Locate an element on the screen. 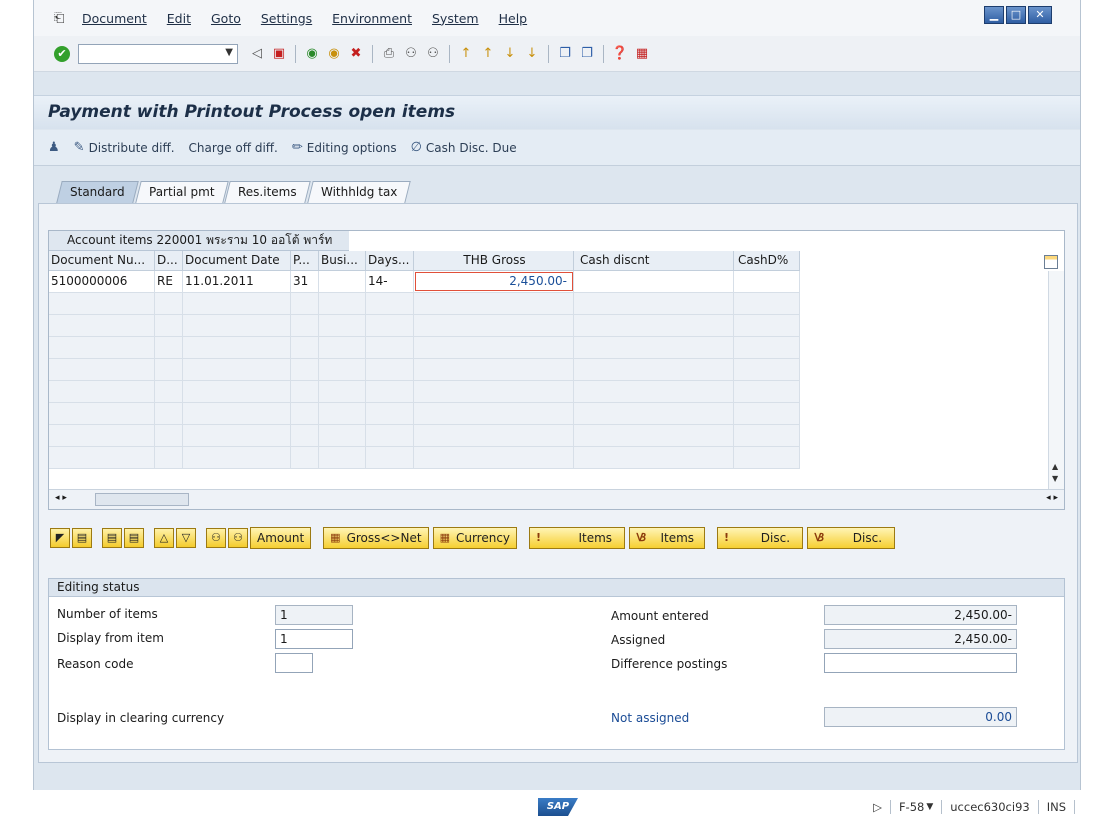 The width and height of the screenshot is (1105, 821). exit-icon: ◉ is located at coordinates (334, 54).